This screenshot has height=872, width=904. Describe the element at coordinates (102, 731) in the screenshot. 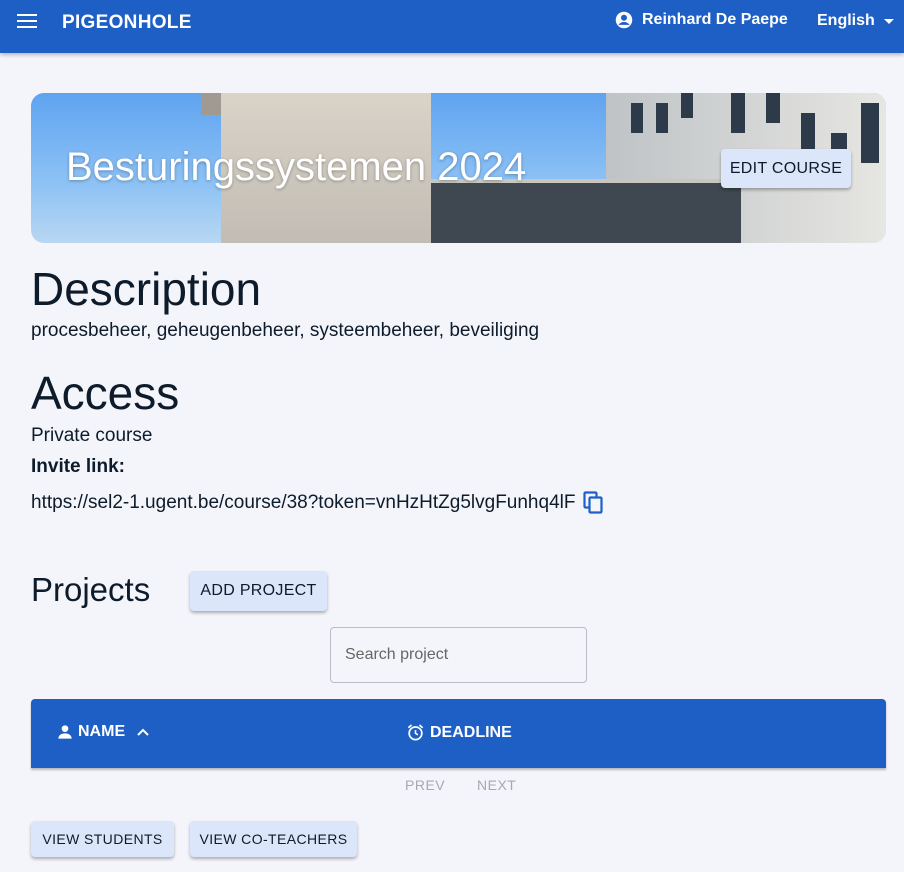

I see `column-name-label: NAME` at that location.